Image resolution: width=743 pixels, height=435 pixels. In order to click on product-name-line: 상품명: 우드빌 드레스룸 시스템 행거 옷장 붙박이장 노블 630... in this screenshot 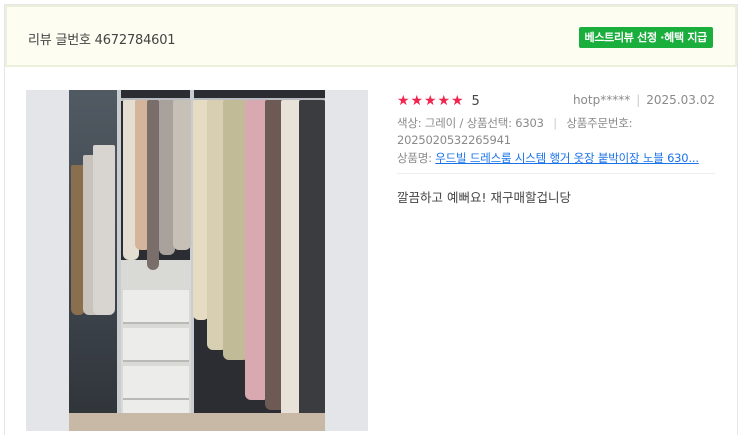, I will do `click(556, 158)`.